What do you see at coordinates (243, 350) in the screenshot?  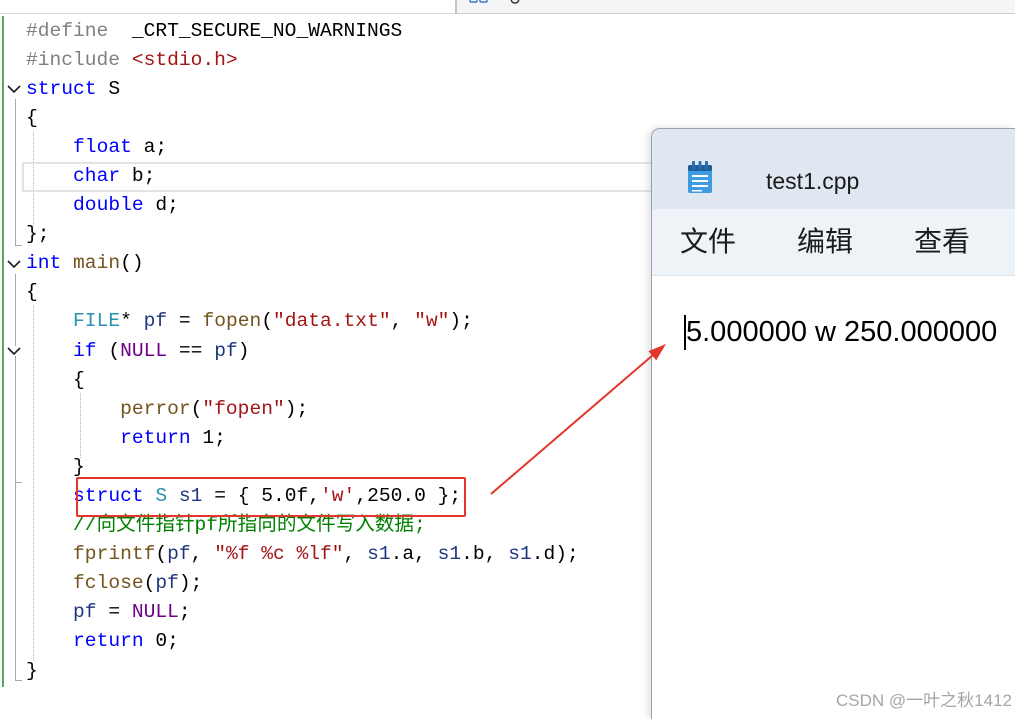 I see `code-text: )` at bounding box center [243, 350].